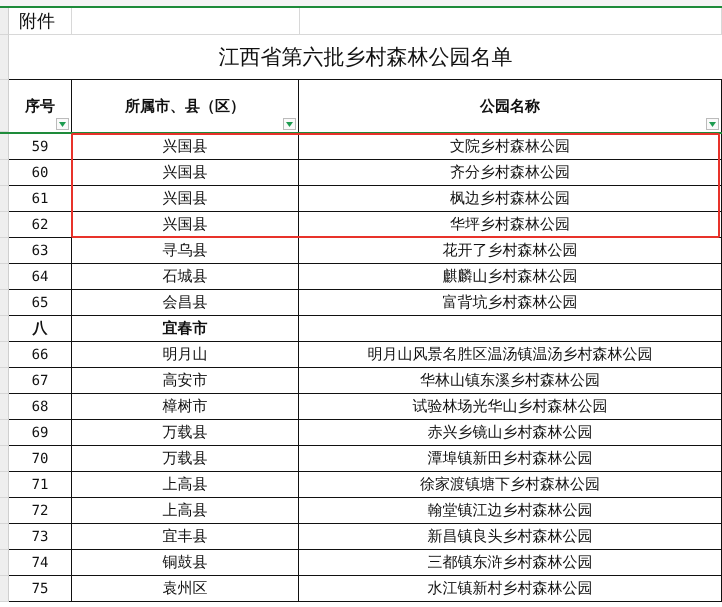 This screenshot has width=722, height=607. Describe the element at coordinates (40, 251) in the screenshot. I see `table-cell: 63` at that location.